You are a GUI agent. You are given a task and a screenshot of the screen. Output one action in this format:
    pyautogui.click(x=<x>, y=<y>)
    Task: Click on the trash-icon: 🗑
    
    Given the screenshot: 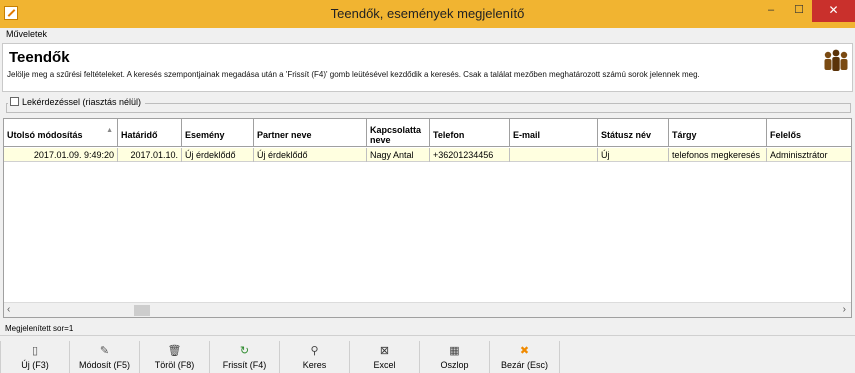 What is the action you would take?
    pyautogui.click(x=174, y=351)
    